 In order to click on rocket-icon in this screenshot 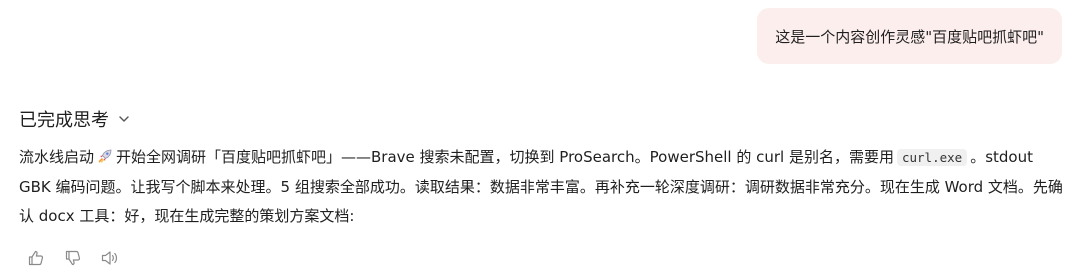, I will do `click(105, 158)`.